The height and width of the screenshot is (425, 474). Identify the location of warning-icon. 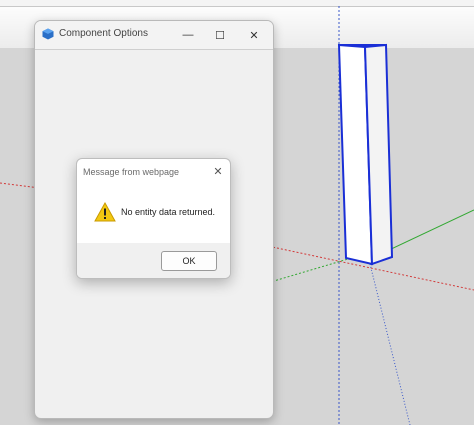
(105, 212).